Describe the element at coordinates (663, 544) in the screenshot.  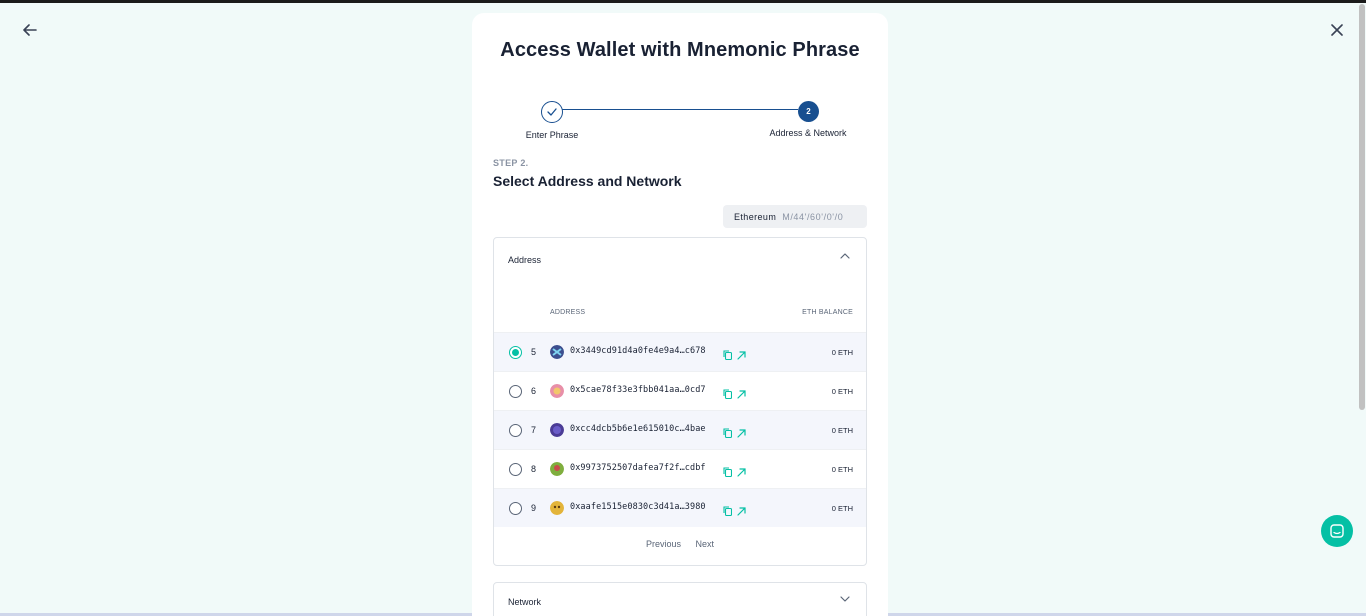
I see `previous-button: Previous` at that location.